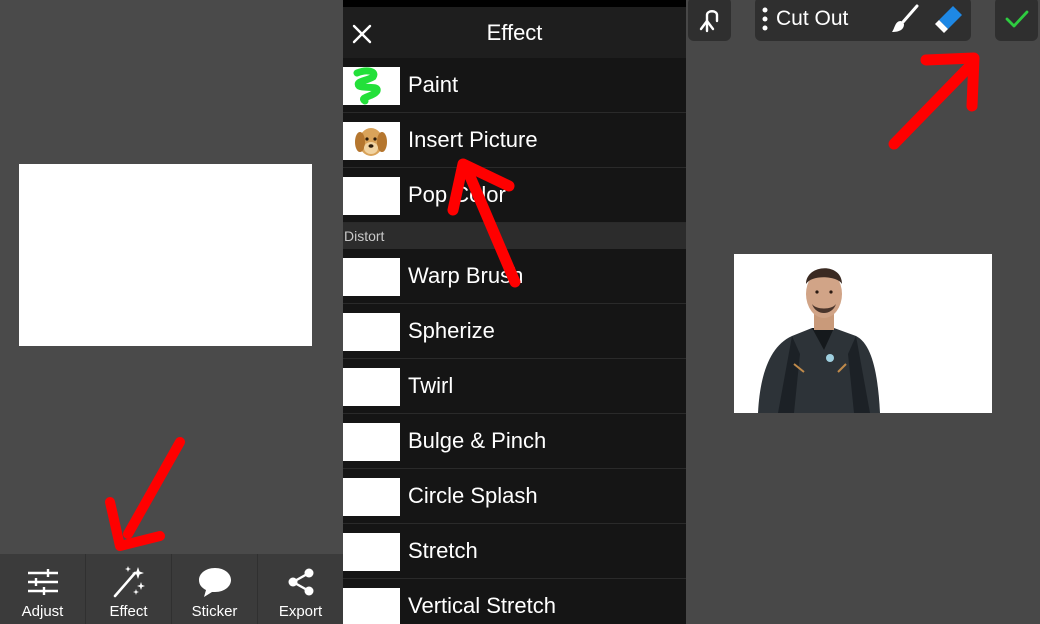 The image size is (1040, 624). I want to click on effect-item-label: Twirl, so click(431, 385).